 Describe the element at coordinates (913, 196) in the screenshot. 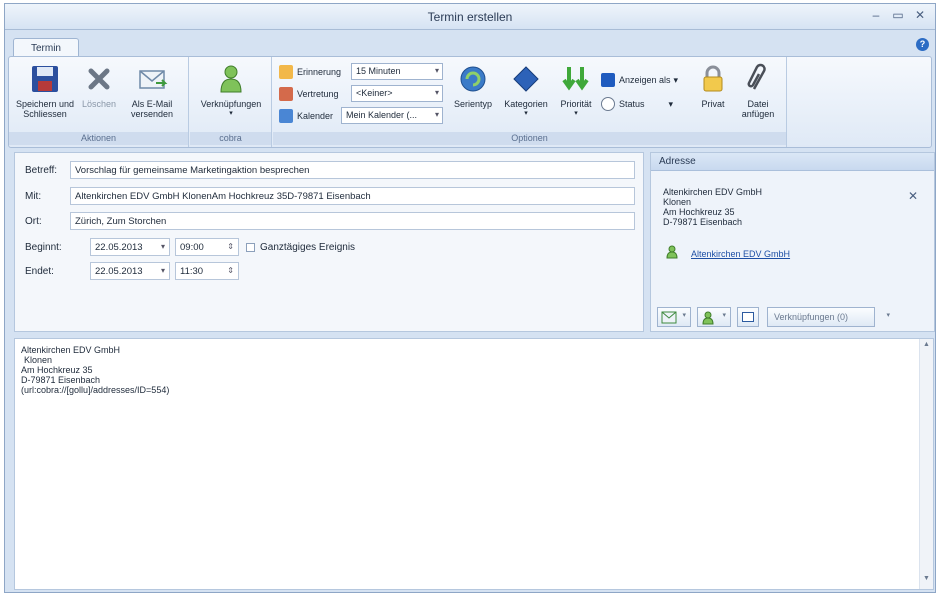

I see `remove-address-icon: ✕` at that location.